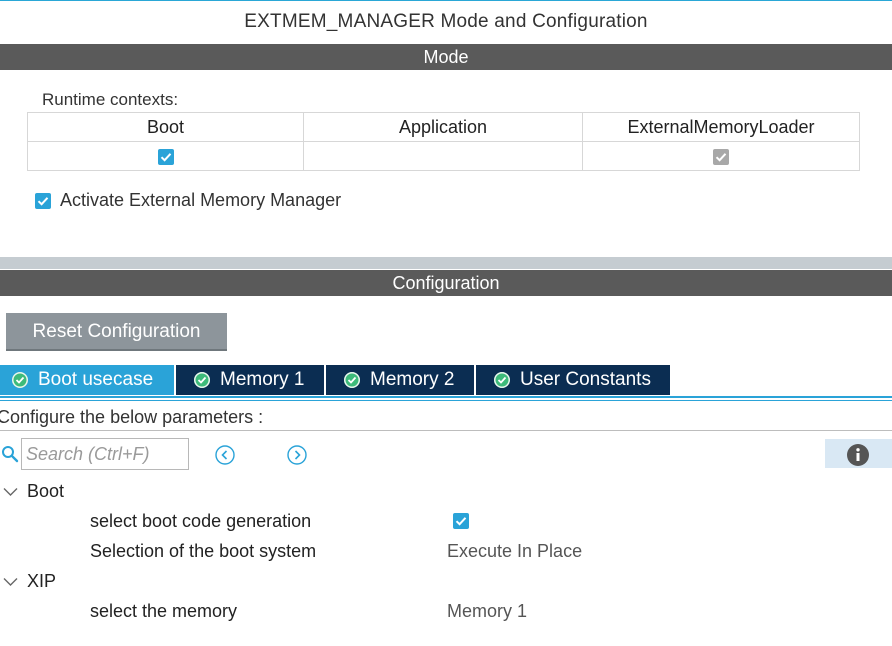 The width and height of the screenshot is (892, 646). Describe the element at coordinates (446, 430) in the screenshot. I see `divider` at that location.